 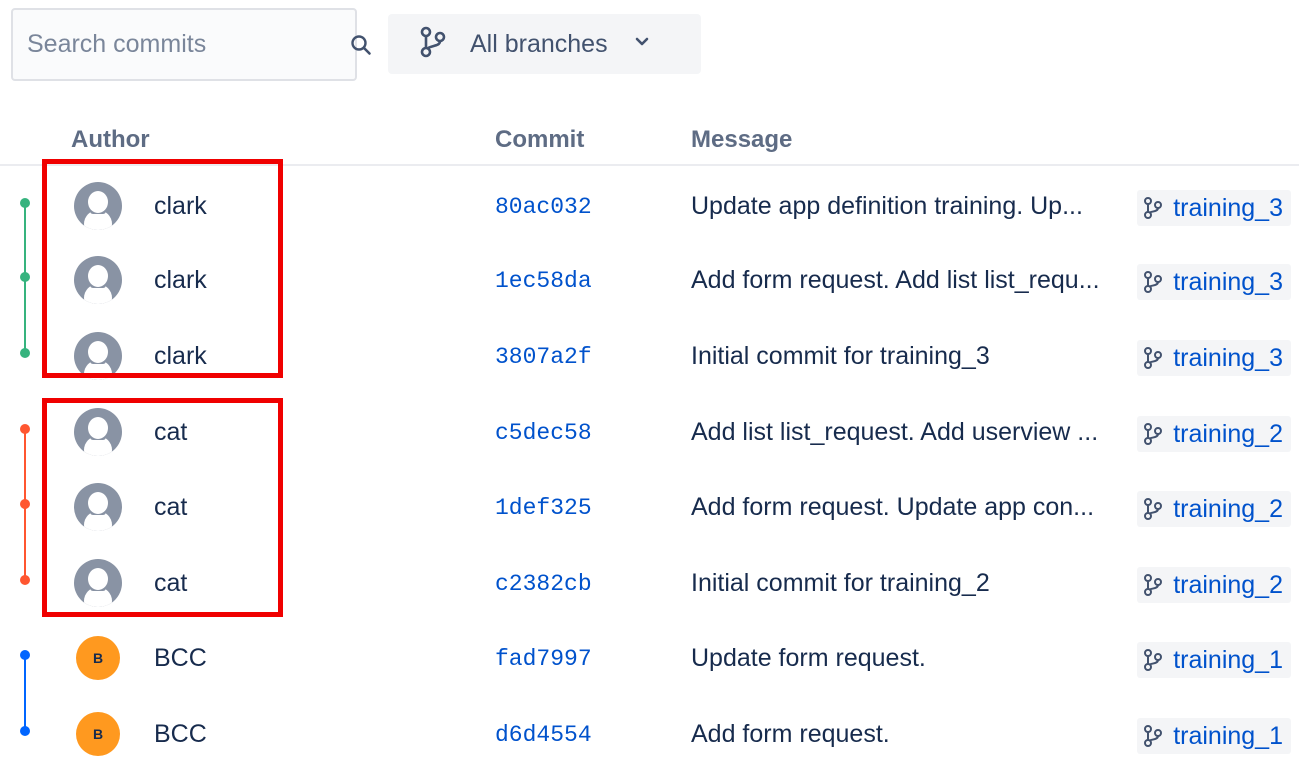 I want to click on search-box, so click(x=191, y=44).